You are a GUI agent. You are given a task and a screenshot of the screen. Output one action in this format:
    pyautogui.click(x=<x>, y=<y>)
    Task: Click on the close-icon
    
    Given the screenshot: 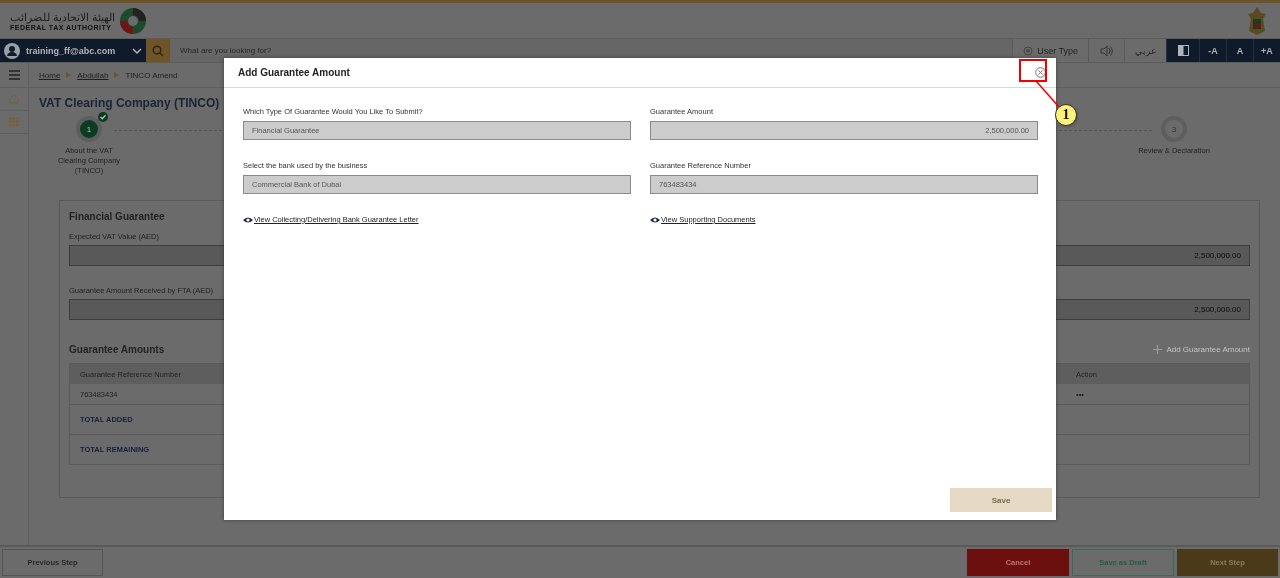 What is the action you would take?
    pyautogui.click(x=1040, y=72)
    